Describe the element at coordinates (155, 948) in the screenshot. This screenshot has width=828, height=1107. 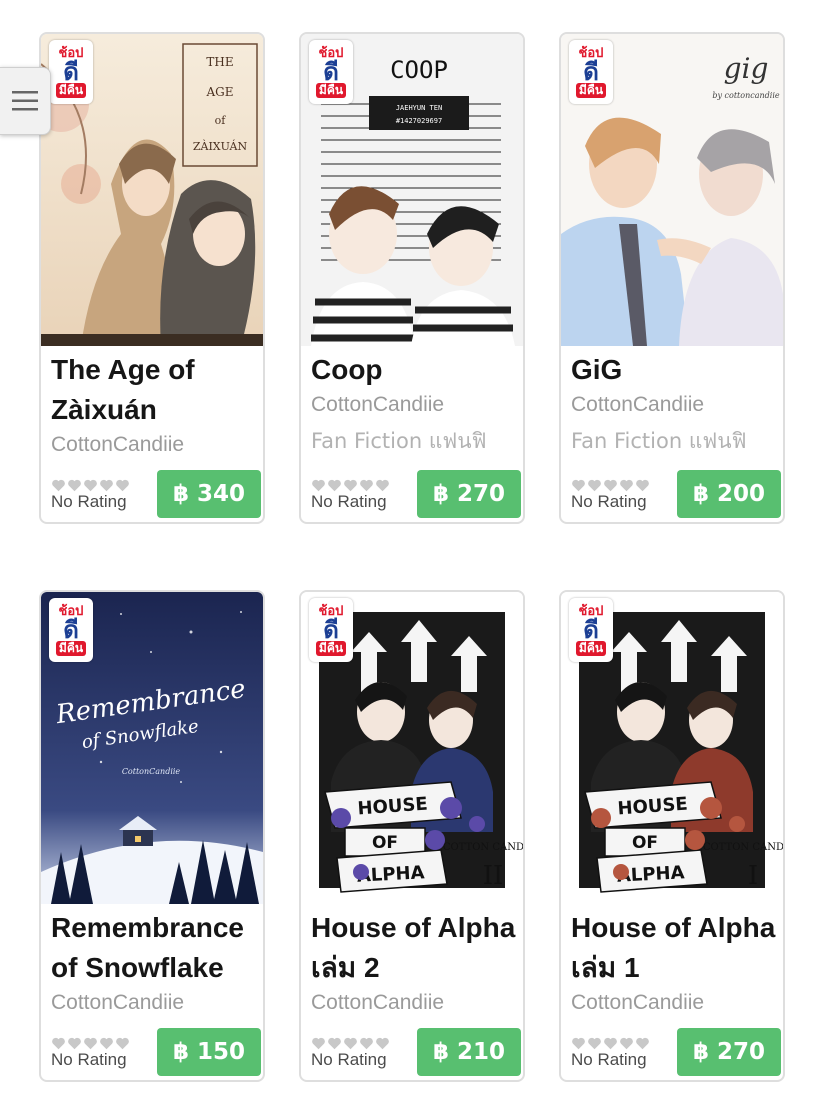
I see `book-title: Remembrance of Snowflake` at that location.